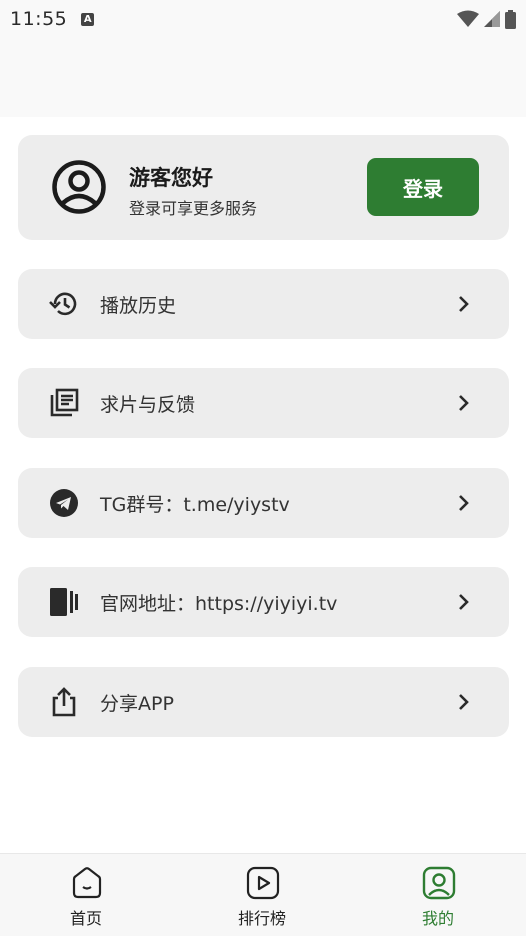  I want to click on status-right-icons, so click(486, 19).